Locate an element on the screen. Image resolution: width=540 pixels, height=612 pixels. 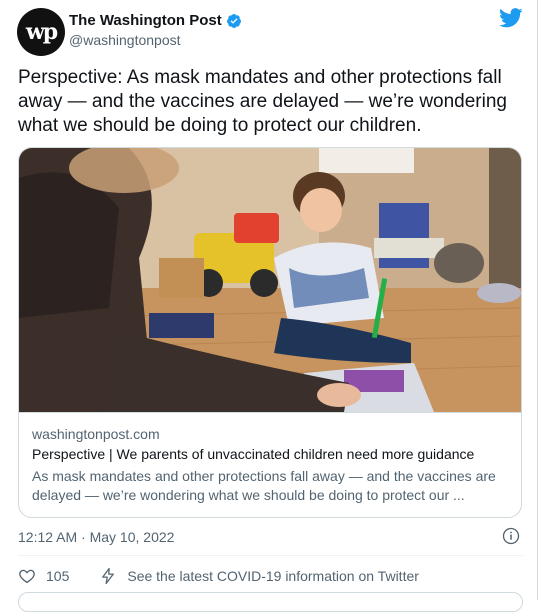
like-count: 105 is located at coordinates (57, 576).